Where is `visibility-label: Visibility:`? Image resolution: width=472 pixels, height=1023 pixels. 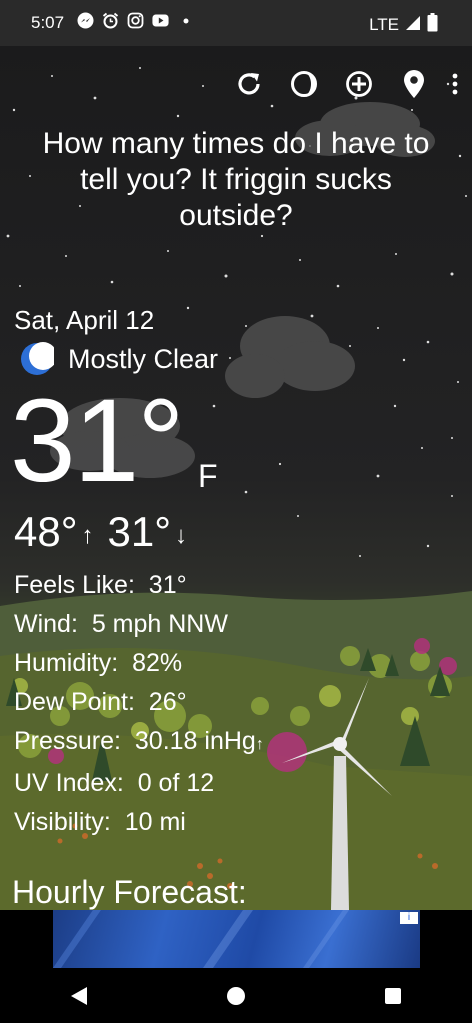 visibility-label: Visibility: is located at coordinates (62, 822).